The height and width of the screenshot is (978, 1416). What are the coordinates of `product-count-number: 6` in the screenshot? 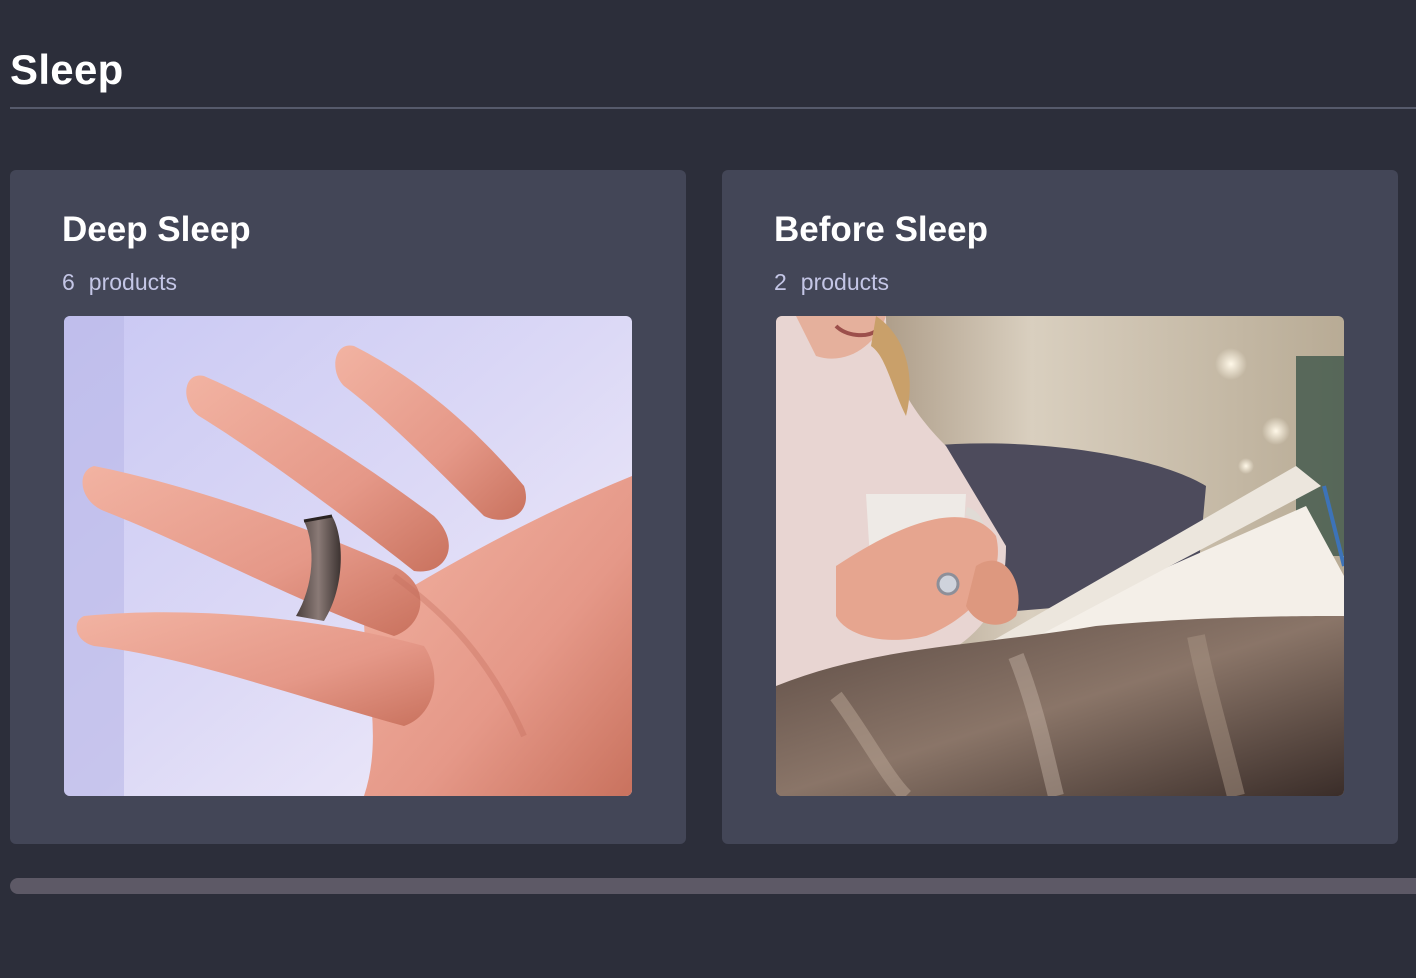 It's located at (68, 282).